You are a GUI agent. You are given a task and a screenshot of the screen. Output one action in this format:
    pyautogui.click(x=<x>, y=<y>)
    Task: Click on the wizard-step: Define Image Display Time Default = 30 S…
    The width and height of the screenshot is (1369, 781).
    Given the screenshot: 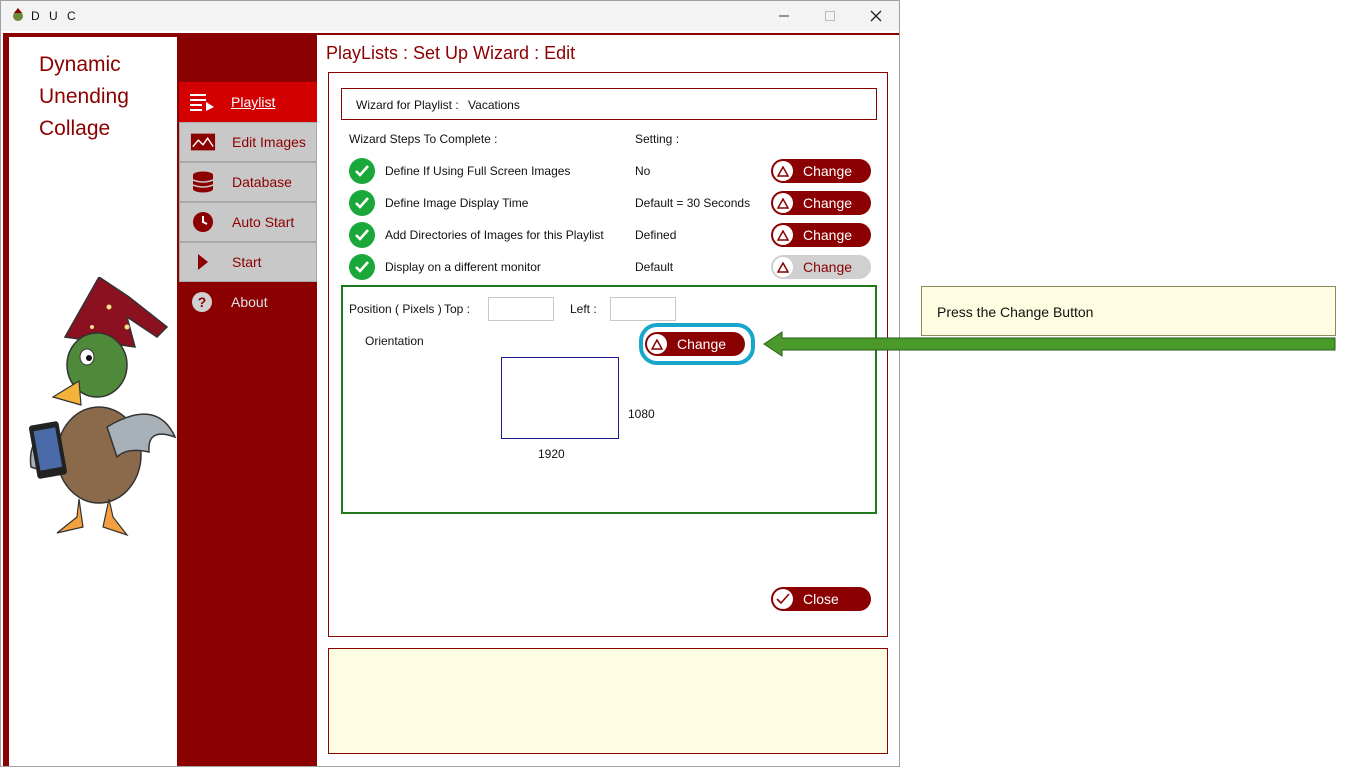 What is the action you would take?
    pyautogui.click(x=614, y=203)
    